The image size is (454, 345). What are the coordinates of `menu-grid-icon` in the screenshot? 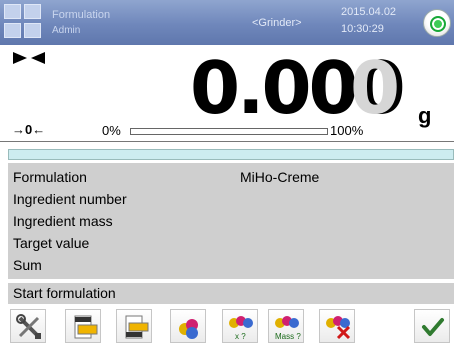 It's located at (24, 22).